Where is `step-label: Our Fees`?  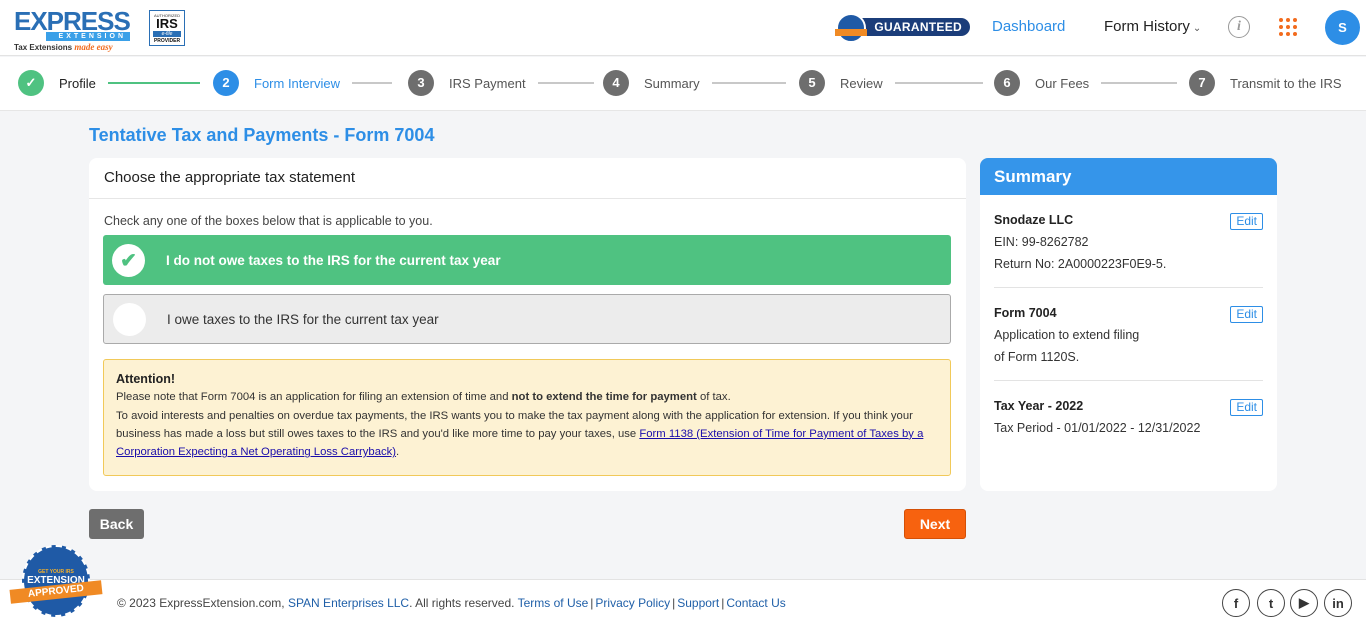
step-label: Our Fees is located at coordinates (1062, 83).